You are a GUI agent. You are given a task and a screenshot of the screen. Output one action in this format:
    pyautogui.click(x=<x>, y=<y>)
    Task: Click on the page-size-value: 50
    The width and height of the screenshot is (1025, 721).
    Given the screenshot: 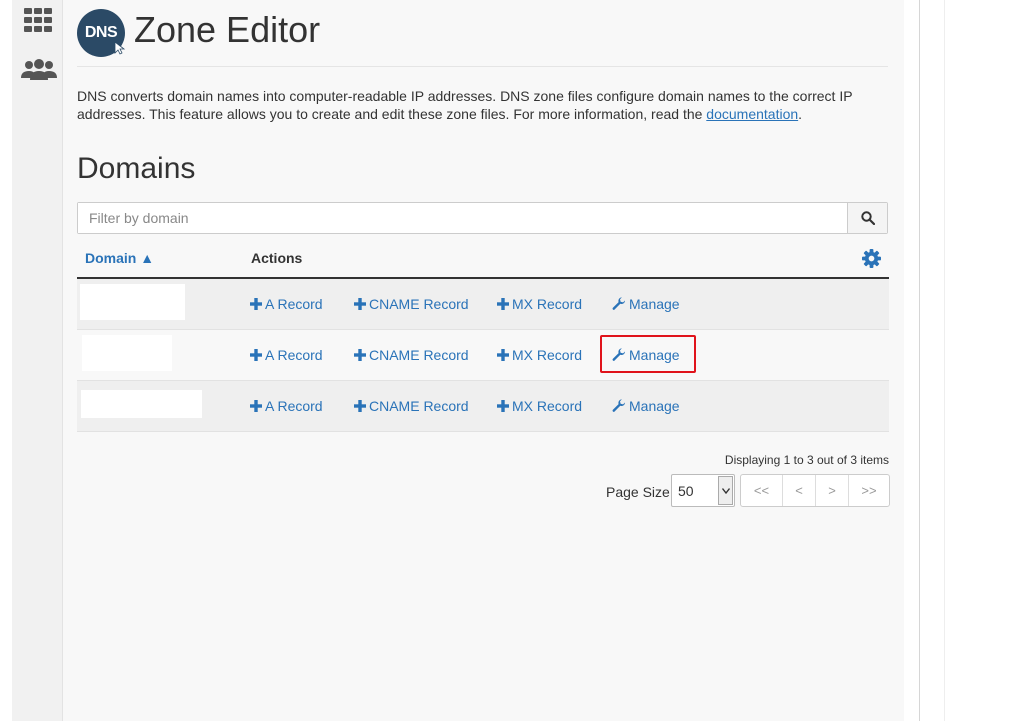 What is the action you would take?
    pyautogui.click(x=686, y=491)
    